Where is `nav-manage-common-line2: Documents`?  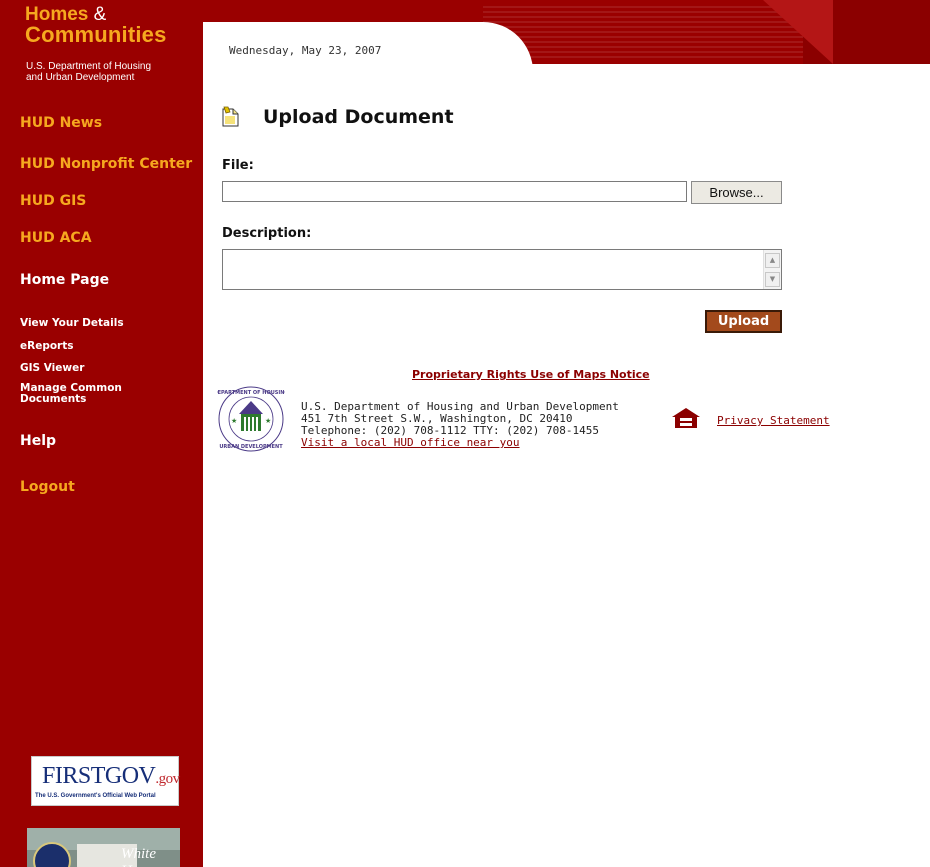 nav-manage-common-line2: Documents is located at coordinates (53, 399).